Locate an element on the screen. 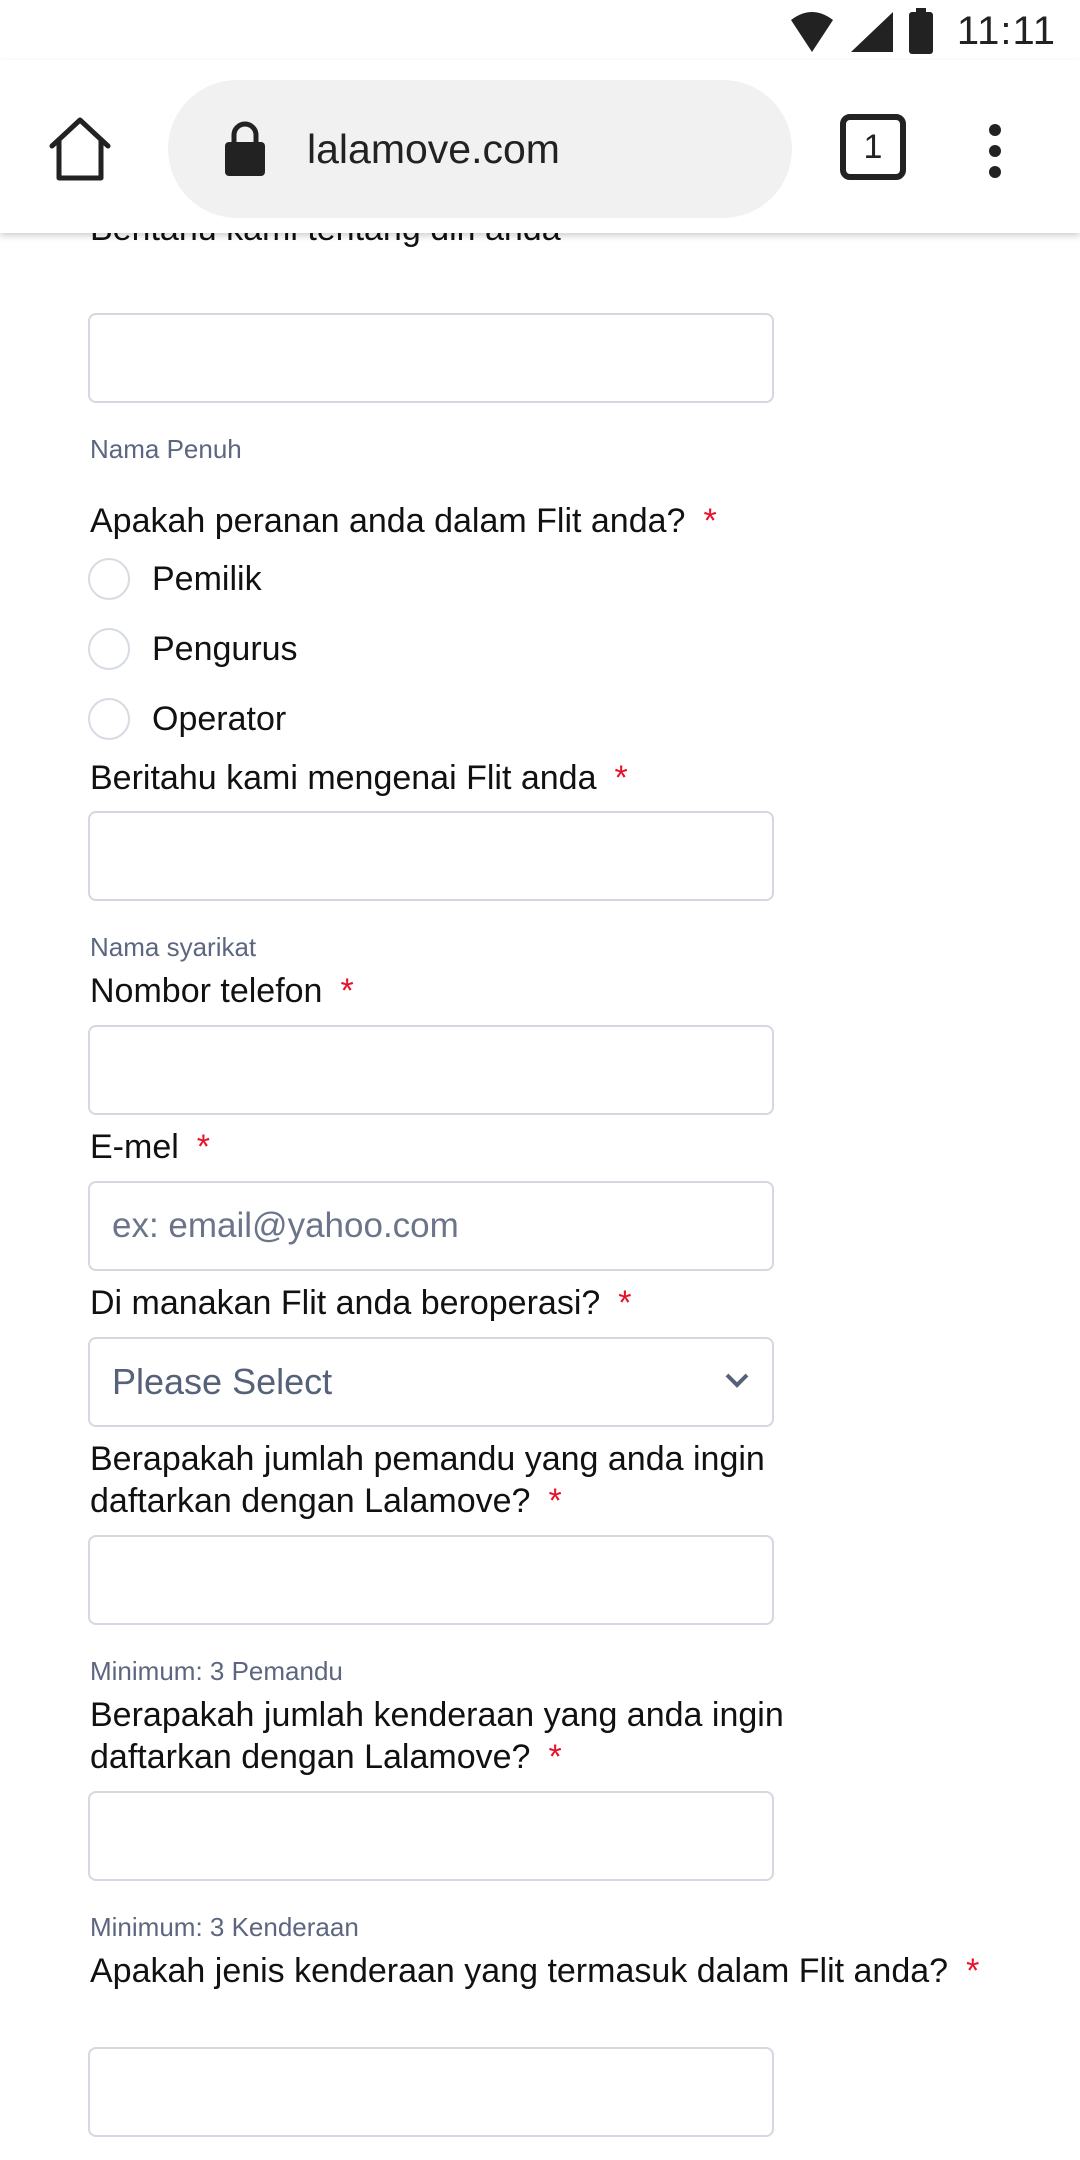  vehicle-types-input is located at coordinates (431, 2092).